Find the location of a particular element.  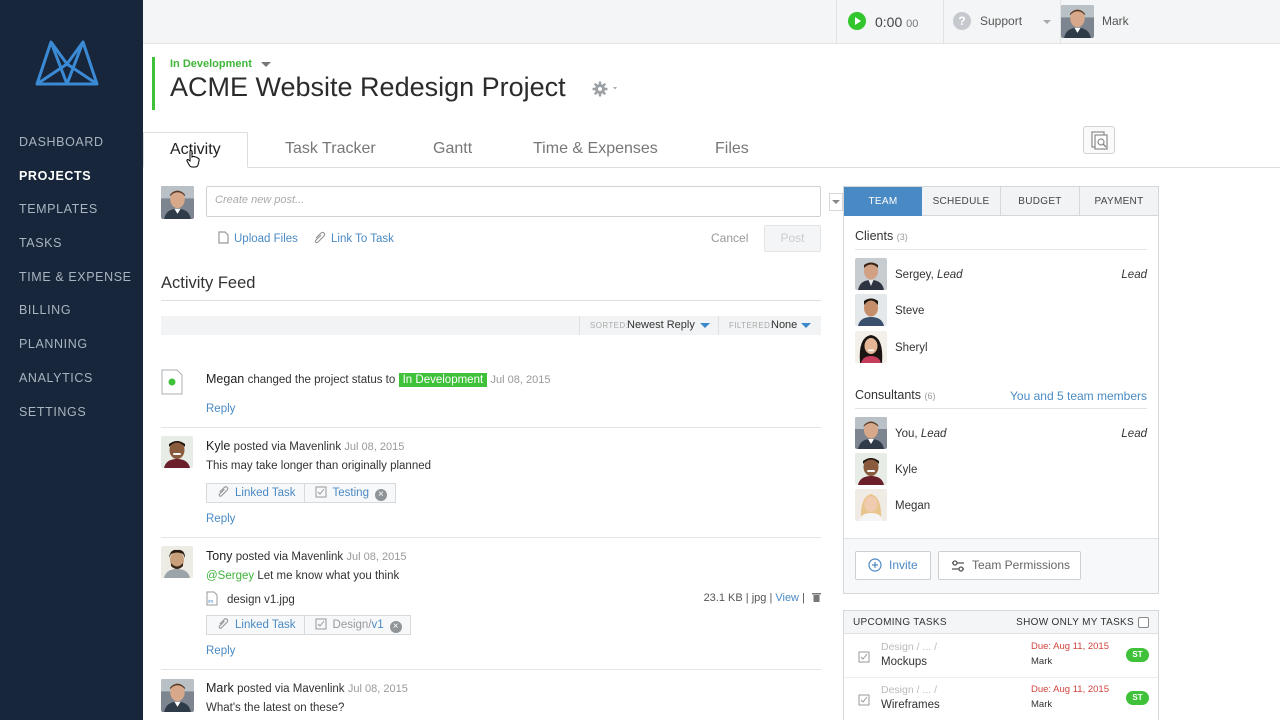

sidebar-item-analytics: ANALYTICS is located at coordinates (75, 387).